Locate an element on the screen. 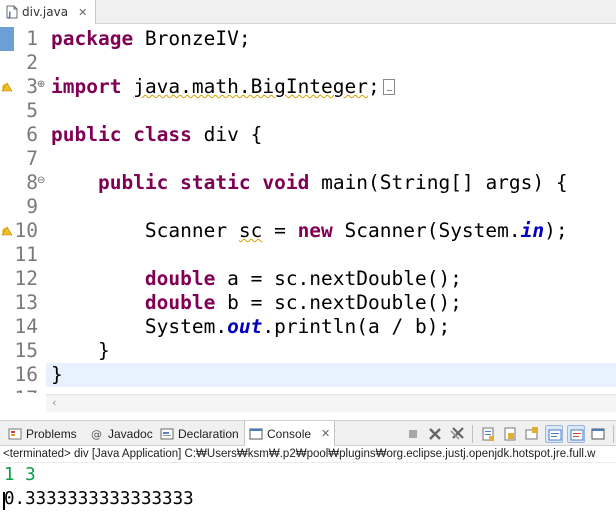  line-number: 11 is located at coordinates (26, 254).